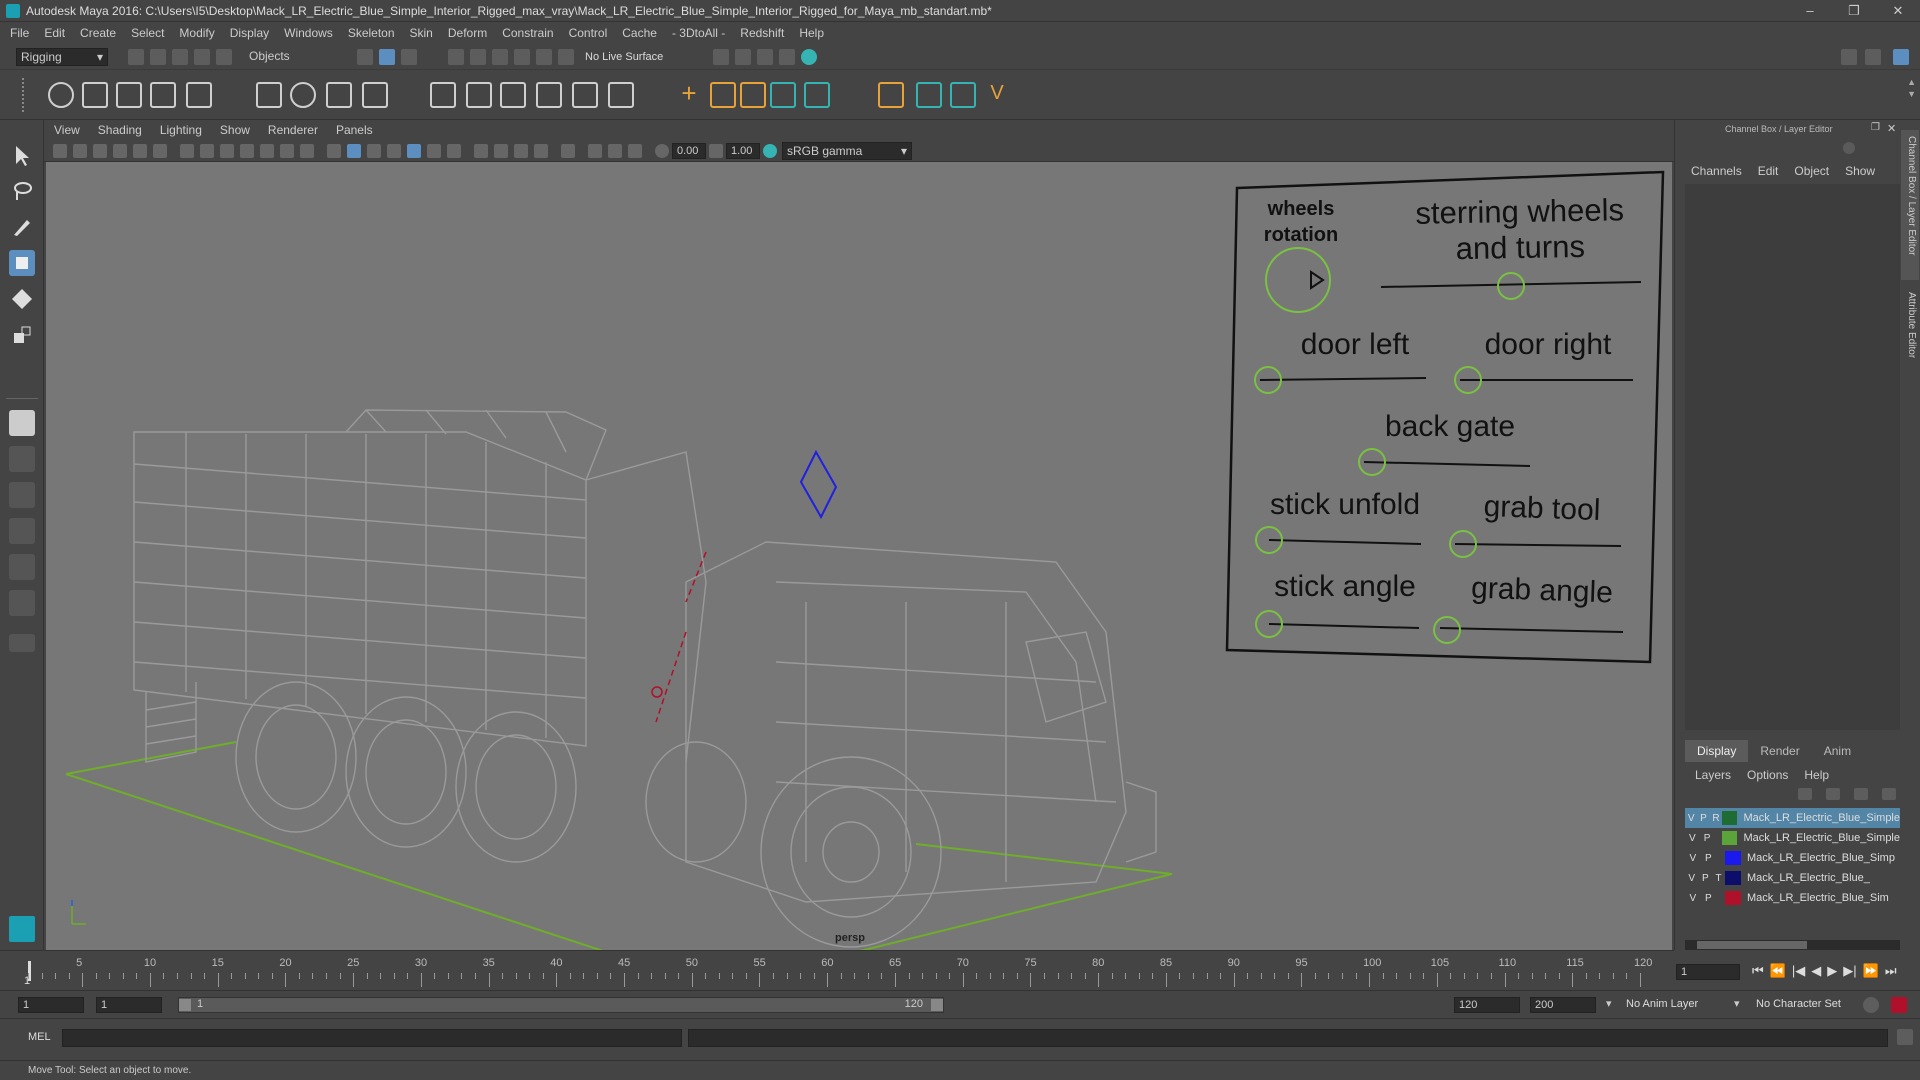 The image size is (1920, 1080). What do you see at coordinates (1910, 341) in the screenshot?
I see `tab-attribute-editor: Attribute Editor` at bounding box center [1910, 341].